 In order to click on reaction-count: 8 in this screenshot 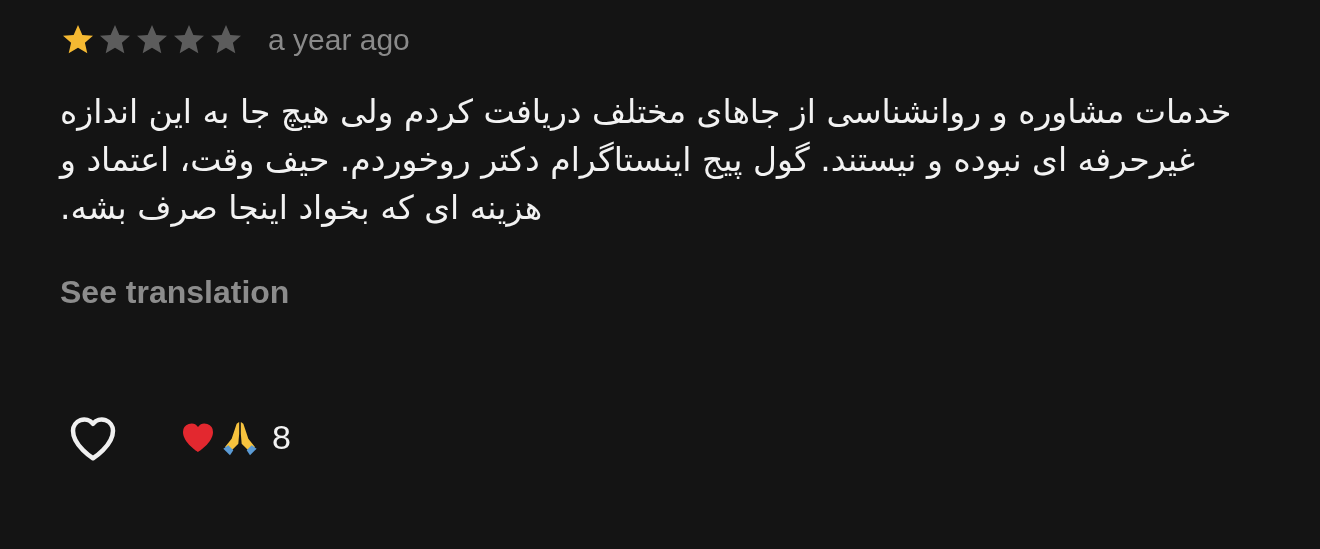, I will do `click(281, 437)`.